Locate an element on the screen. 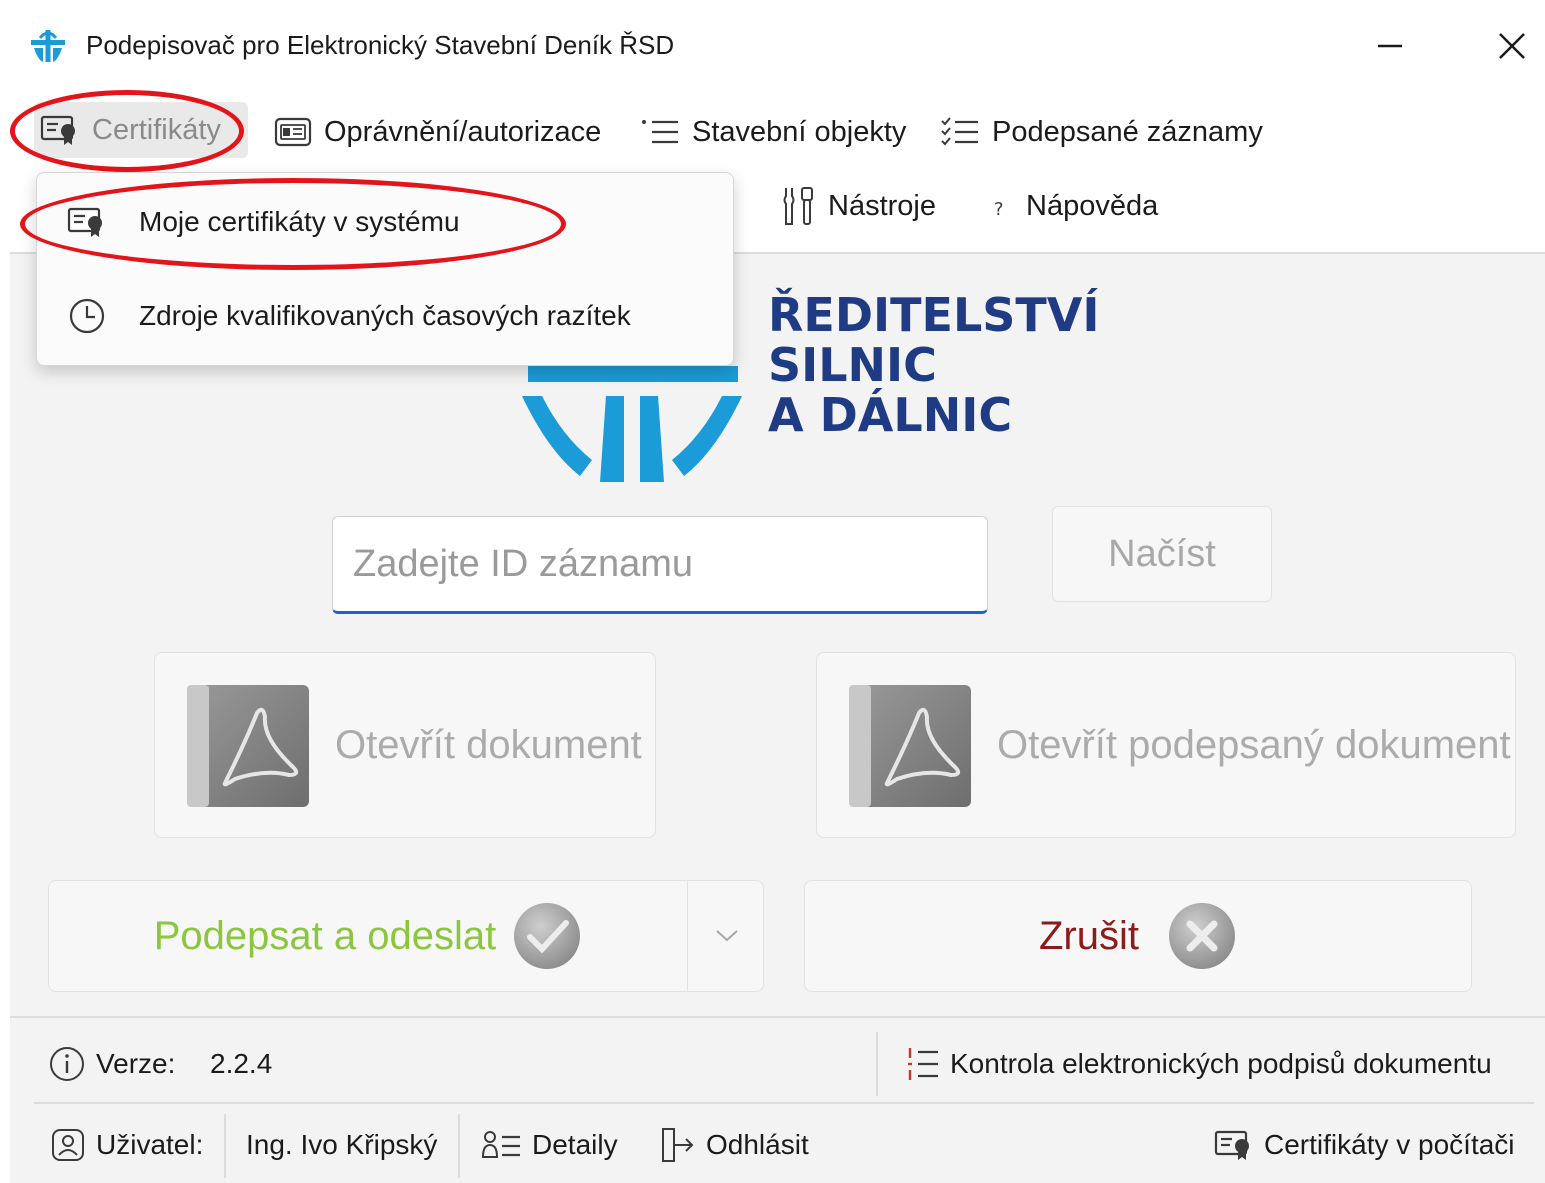  sign-and-send-button: Podepsat a odeslat is located at coordinates (368, 936).